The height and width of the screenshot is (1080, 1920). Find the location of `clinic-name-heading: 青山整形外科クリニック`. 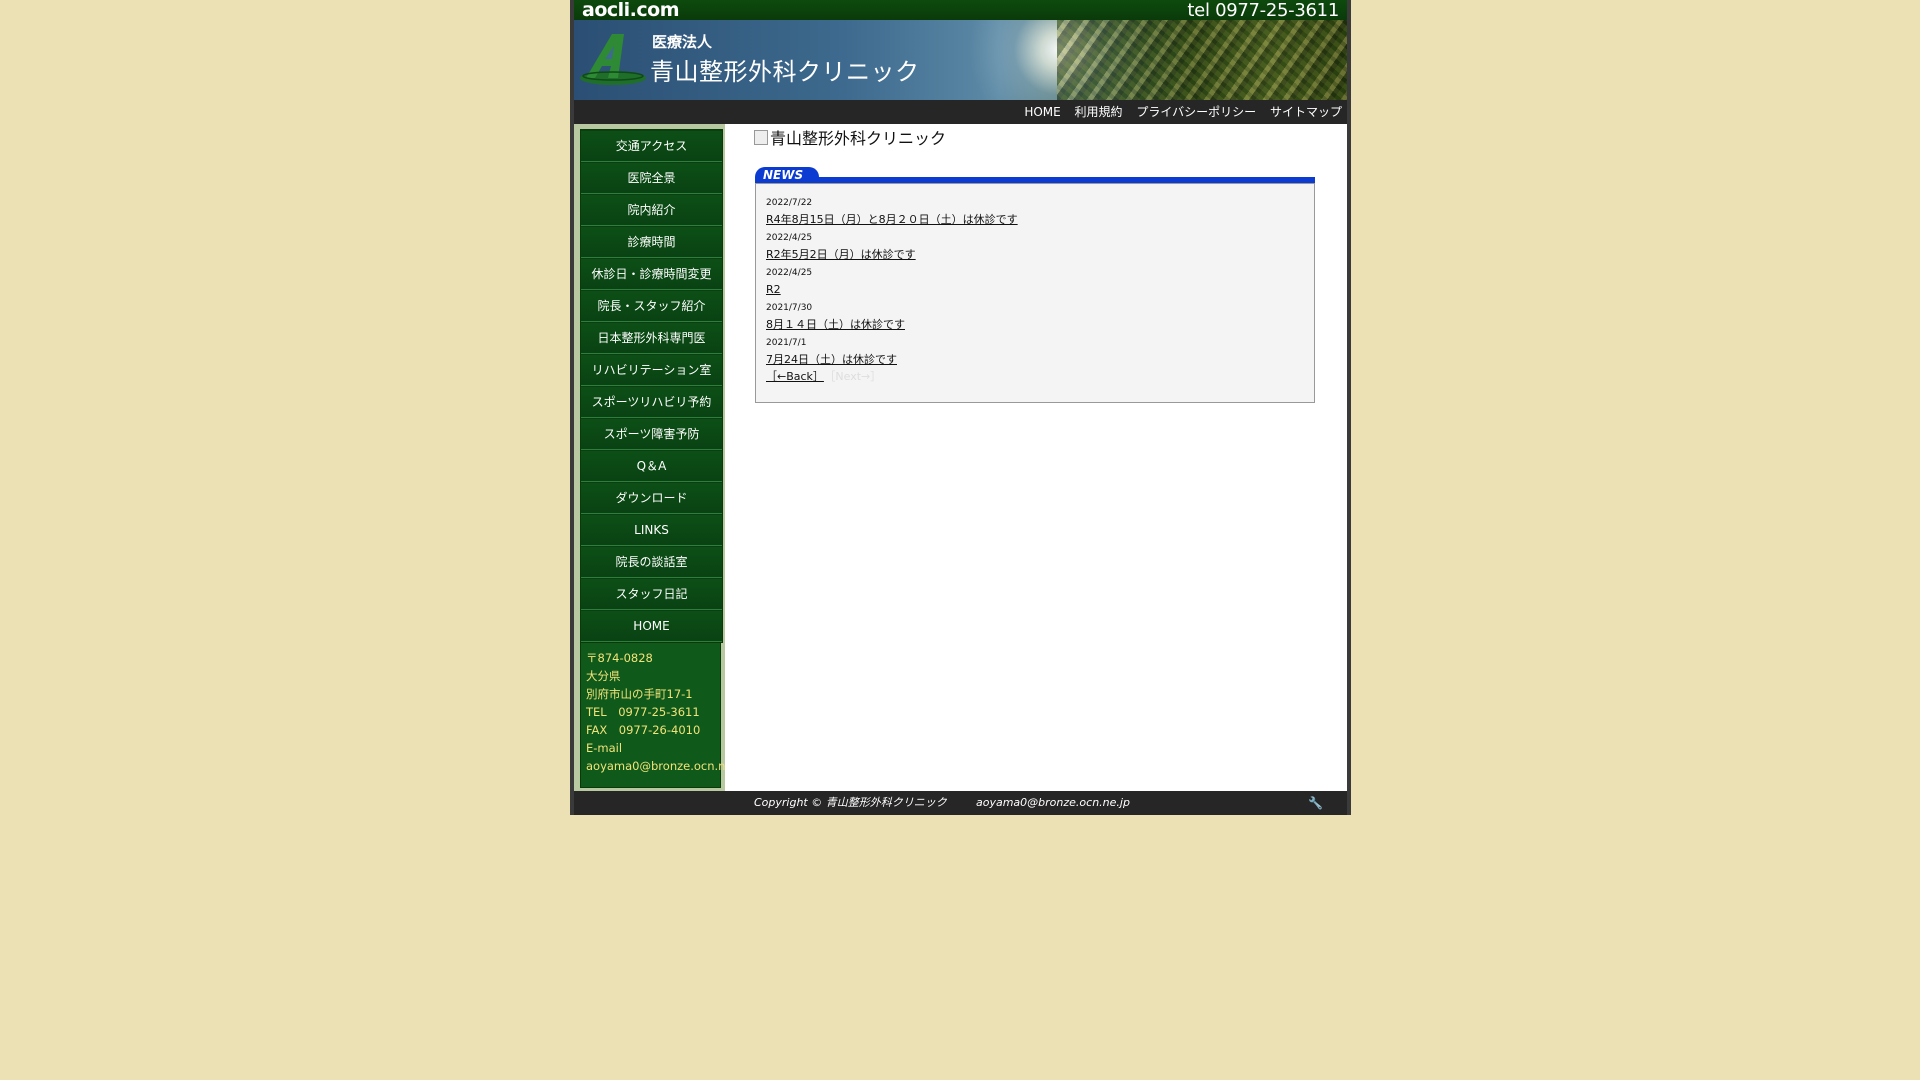

clinic-name-heading: 青山整形外科クリニック is located at coordinates (785, 72).